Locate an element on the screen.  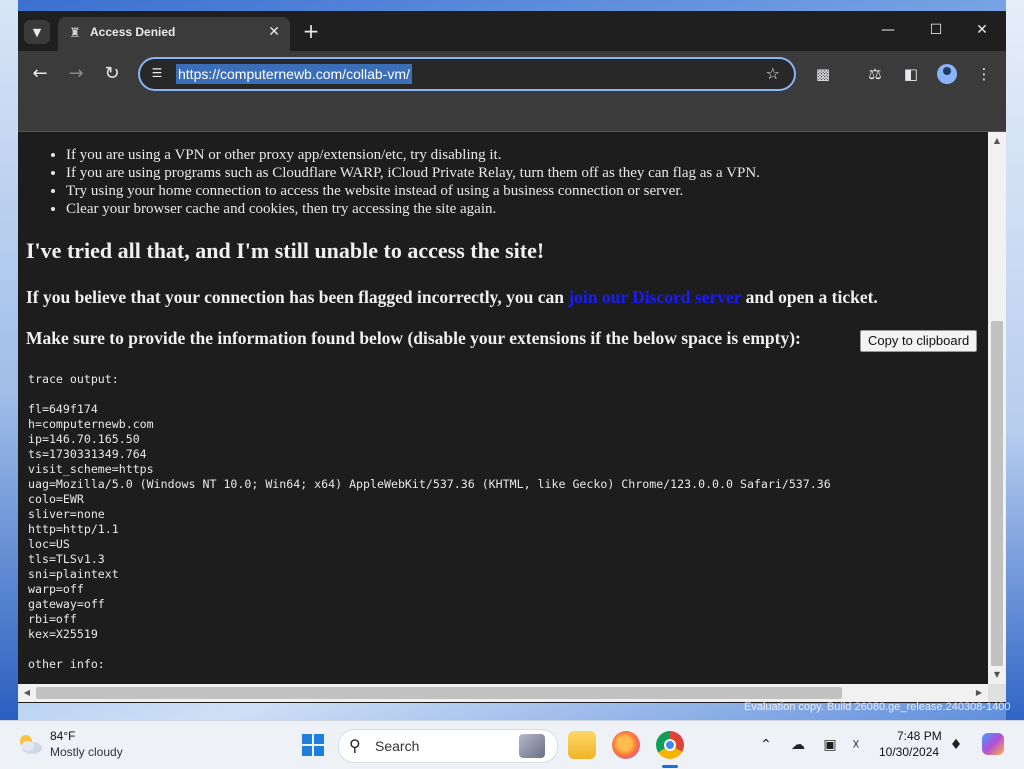
scroll-up-icon: ▲ is located at coordinates (997, 141).